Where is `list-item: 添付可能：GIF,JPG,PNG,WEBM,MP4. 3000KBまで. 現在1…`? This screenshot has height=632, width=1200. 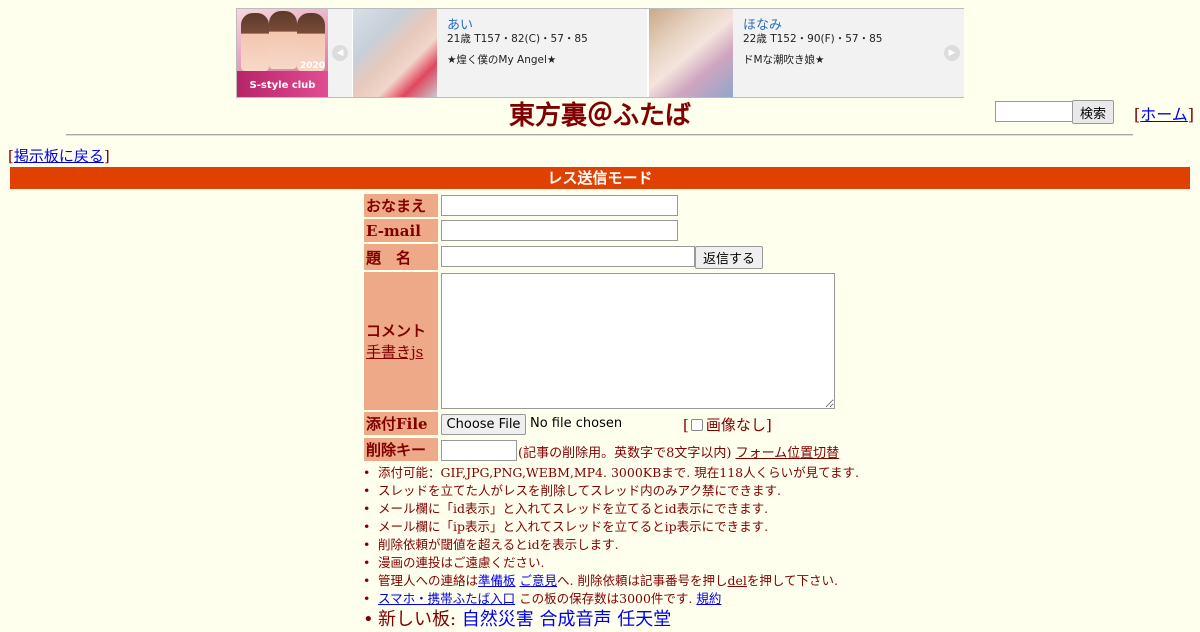 list-item: 添付可能：GIF,JPG,PNG,WEBM,MP4. 3000KBまで. 現在1… is located at coordinates (611, 473).